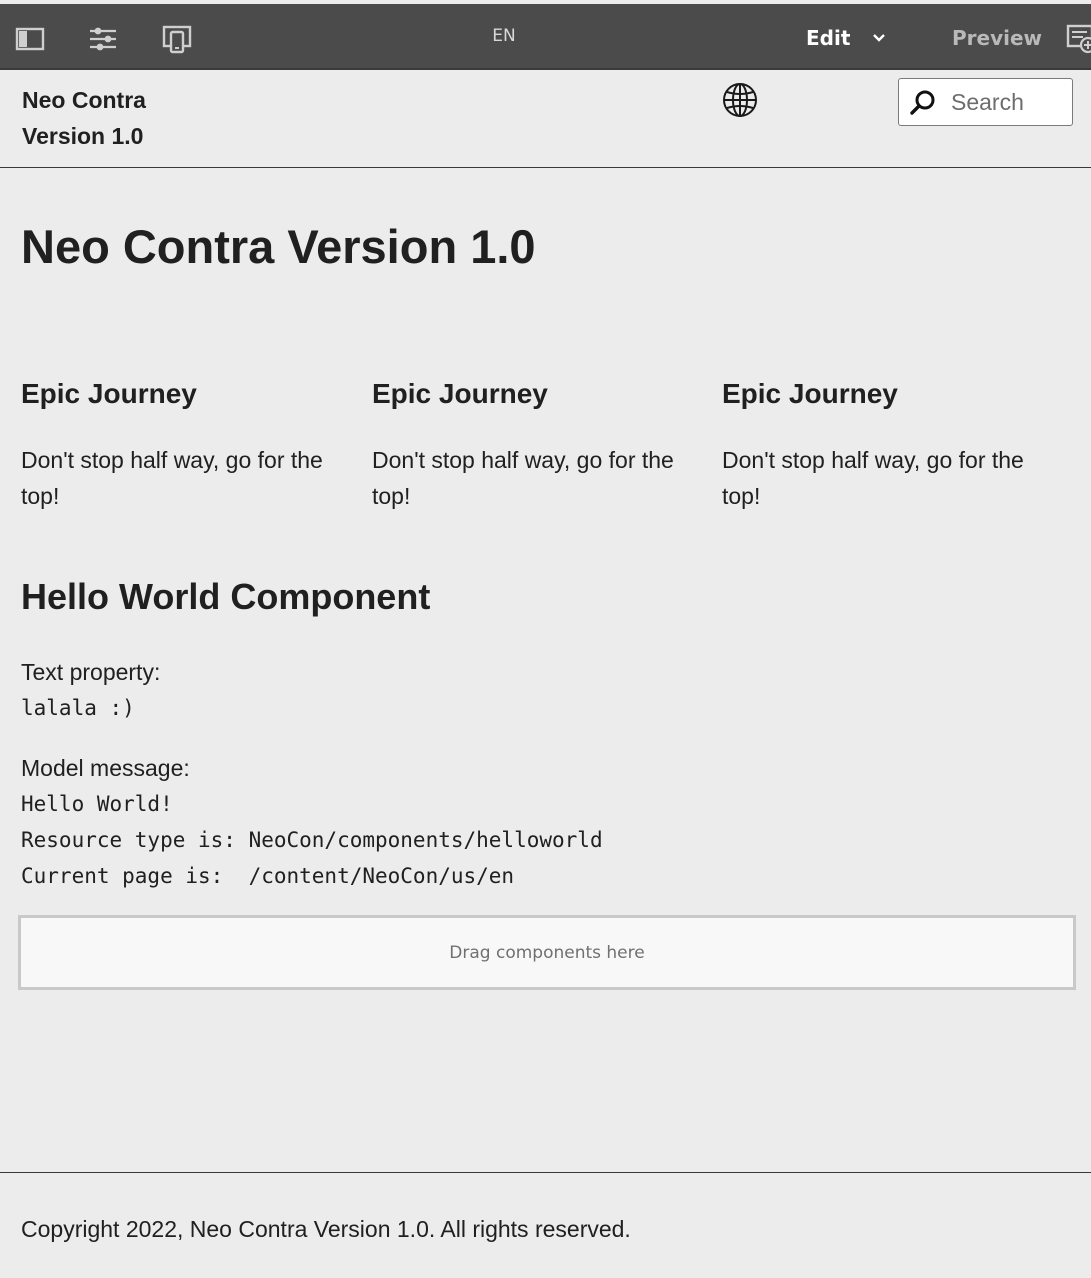  What do you see at coordinates (545, 37) in the screenshot?
I see `editor-toolbar: EN Edit Preview` at bounding box center [545, 37].